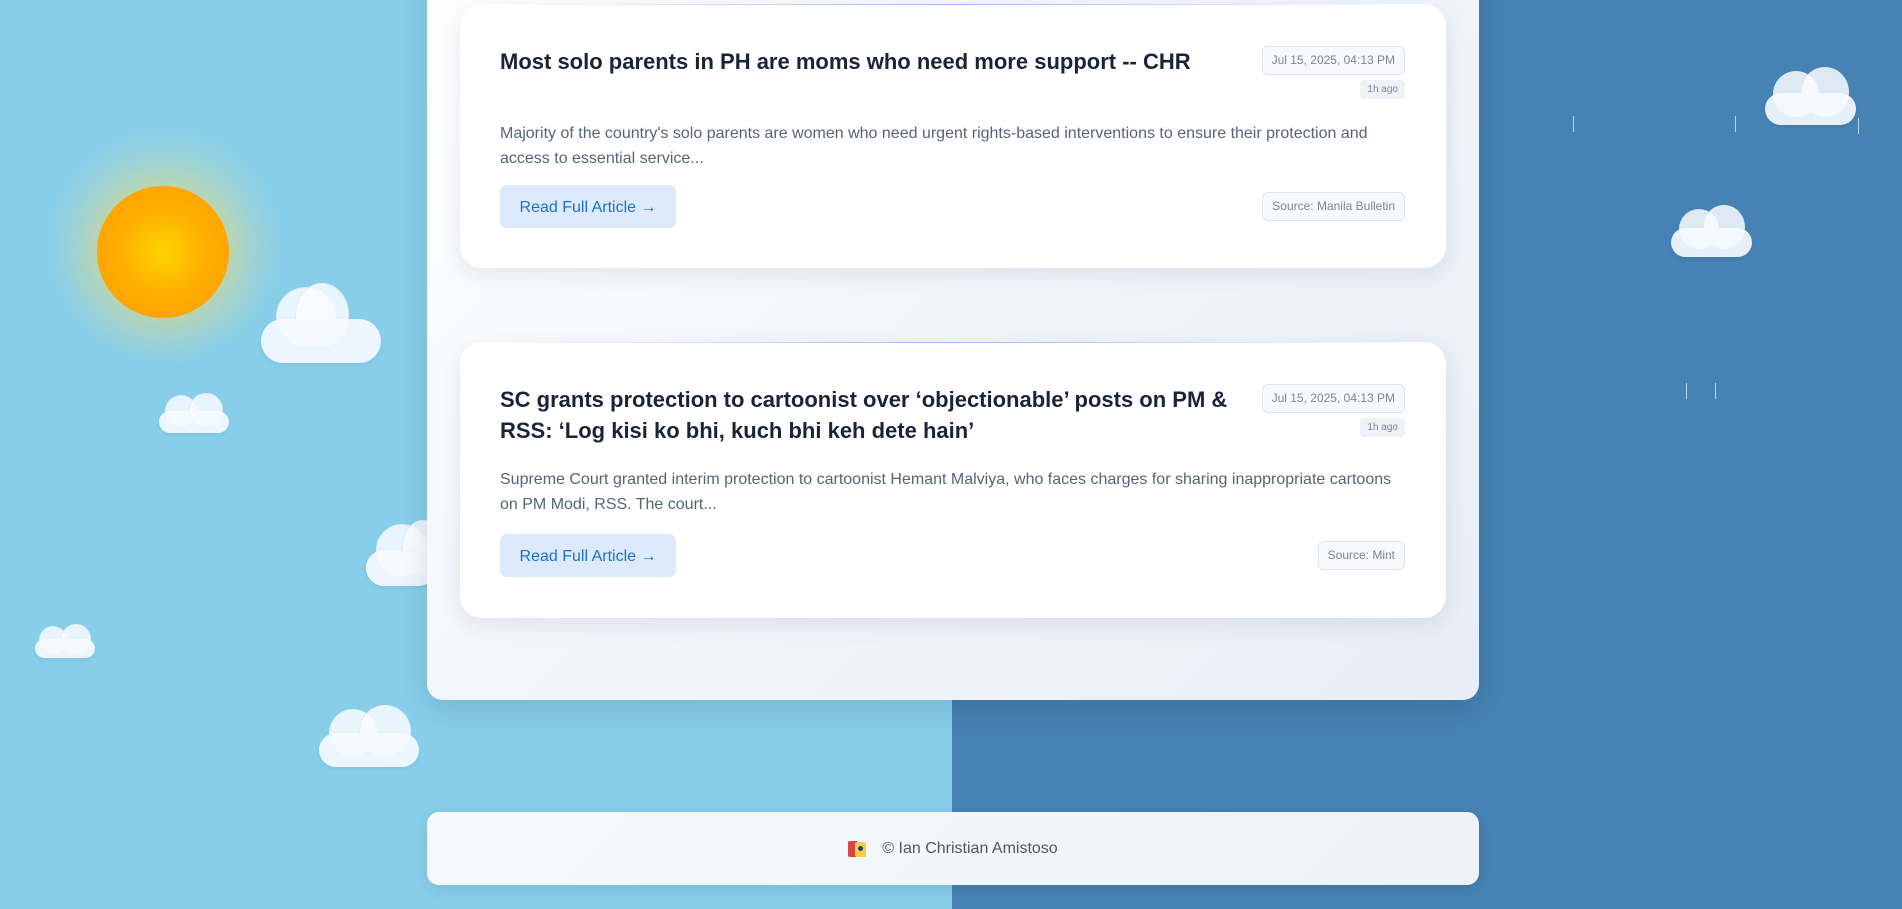 The image size is (1902, 909). What do you see at coordinates (163, 252) in the screenshot?
I see `sun-icon` at bounding box center [163, 252].